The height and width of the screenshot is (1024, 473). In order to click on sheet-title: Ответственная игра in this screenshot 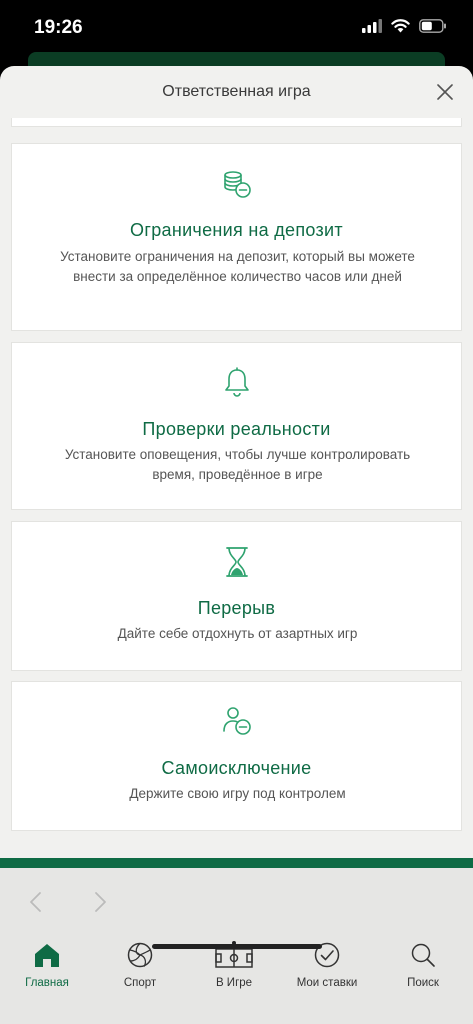, I will do `click(236, 91)`.